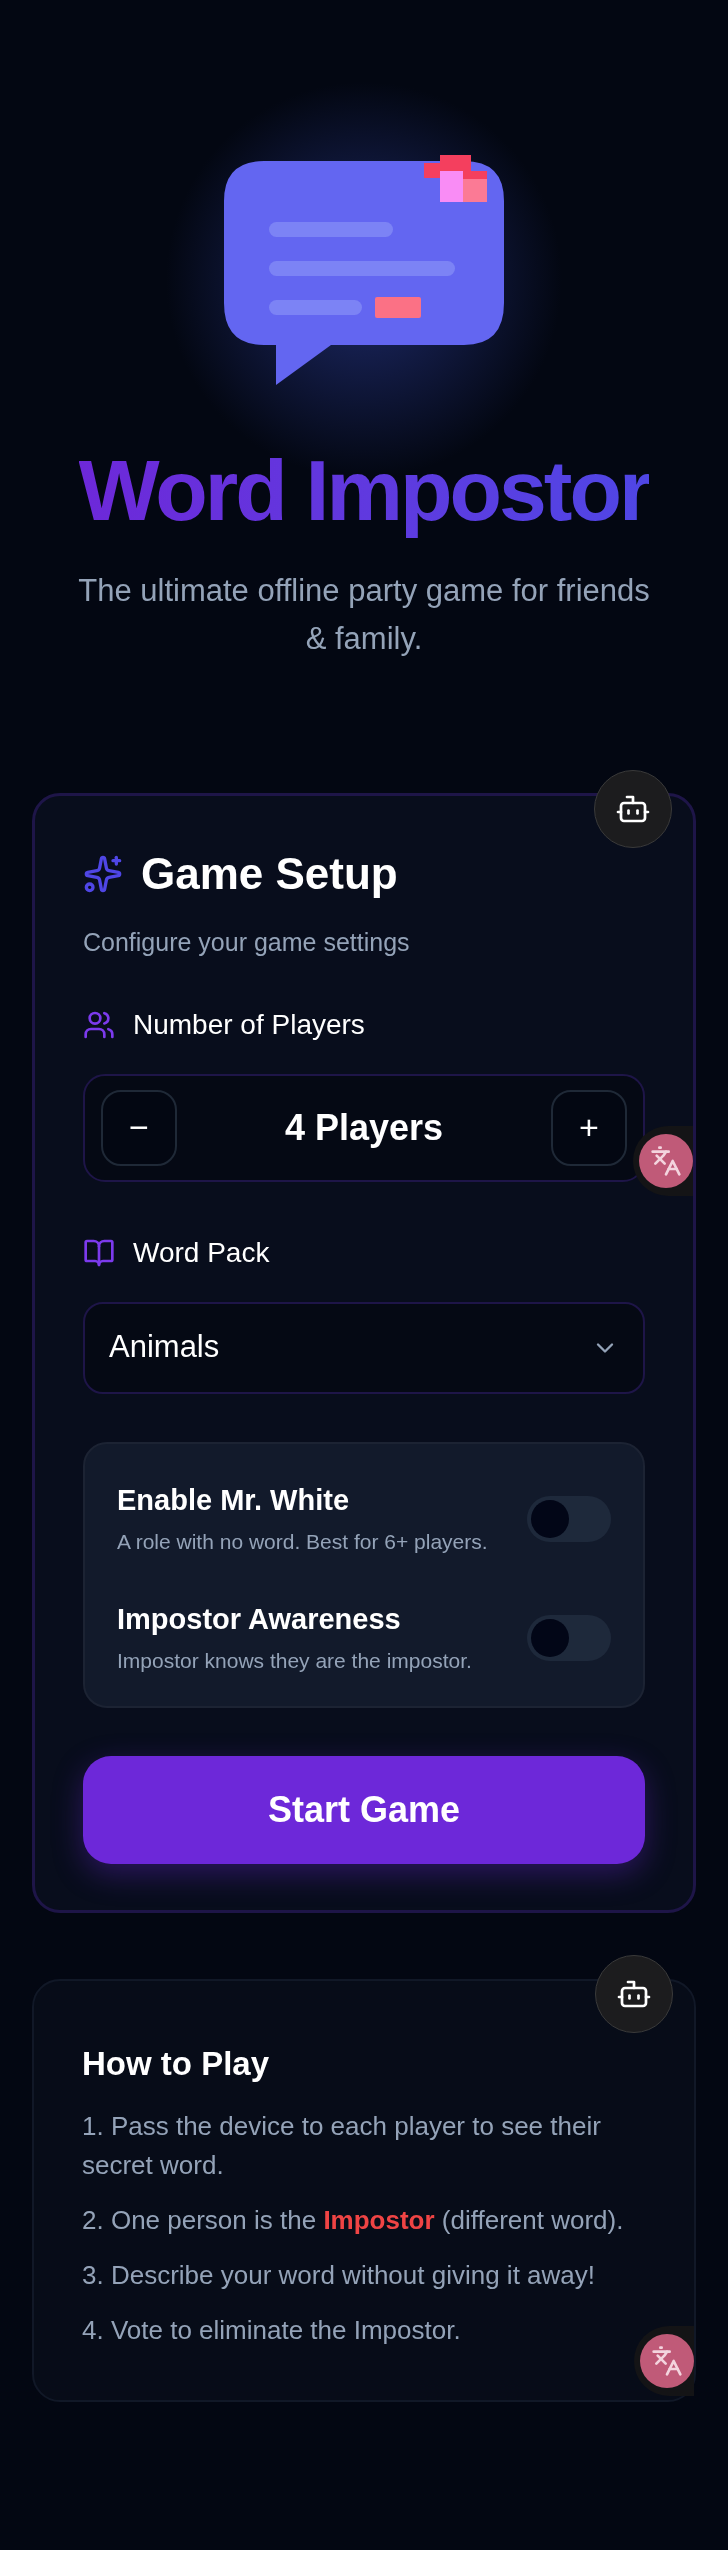 This screenshot has height=2550, width=728. What do you see at coordinates (259, 1619) in the screenshot?
I see `option-title: Impostor Awareness` at bounding box center [259, 1619].